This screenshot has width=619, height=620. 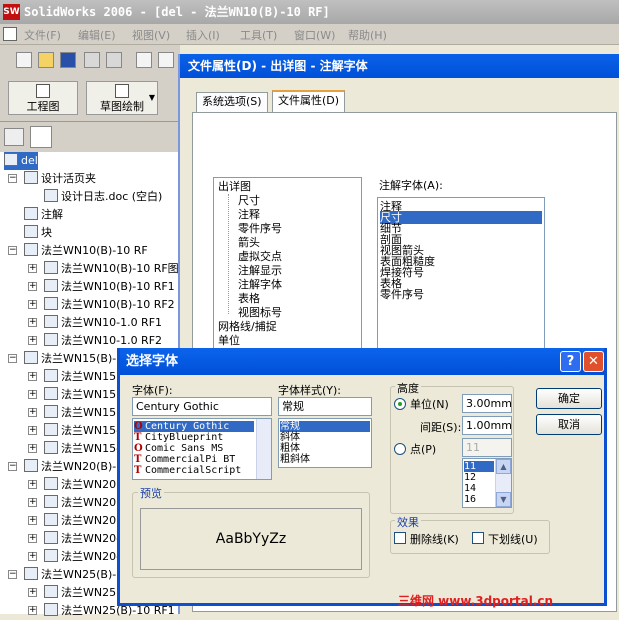 I want to click on menu-edit: 编辑(E), so click(x=97, y=35).